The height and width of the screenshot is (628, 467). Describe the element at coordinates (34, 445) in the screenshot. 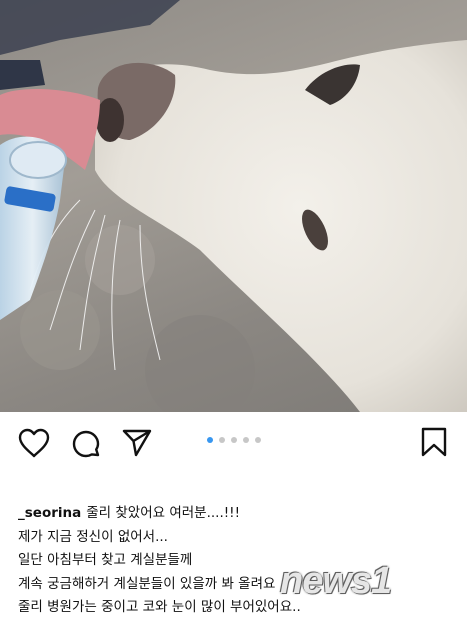

I see `heart-icon` at that location.